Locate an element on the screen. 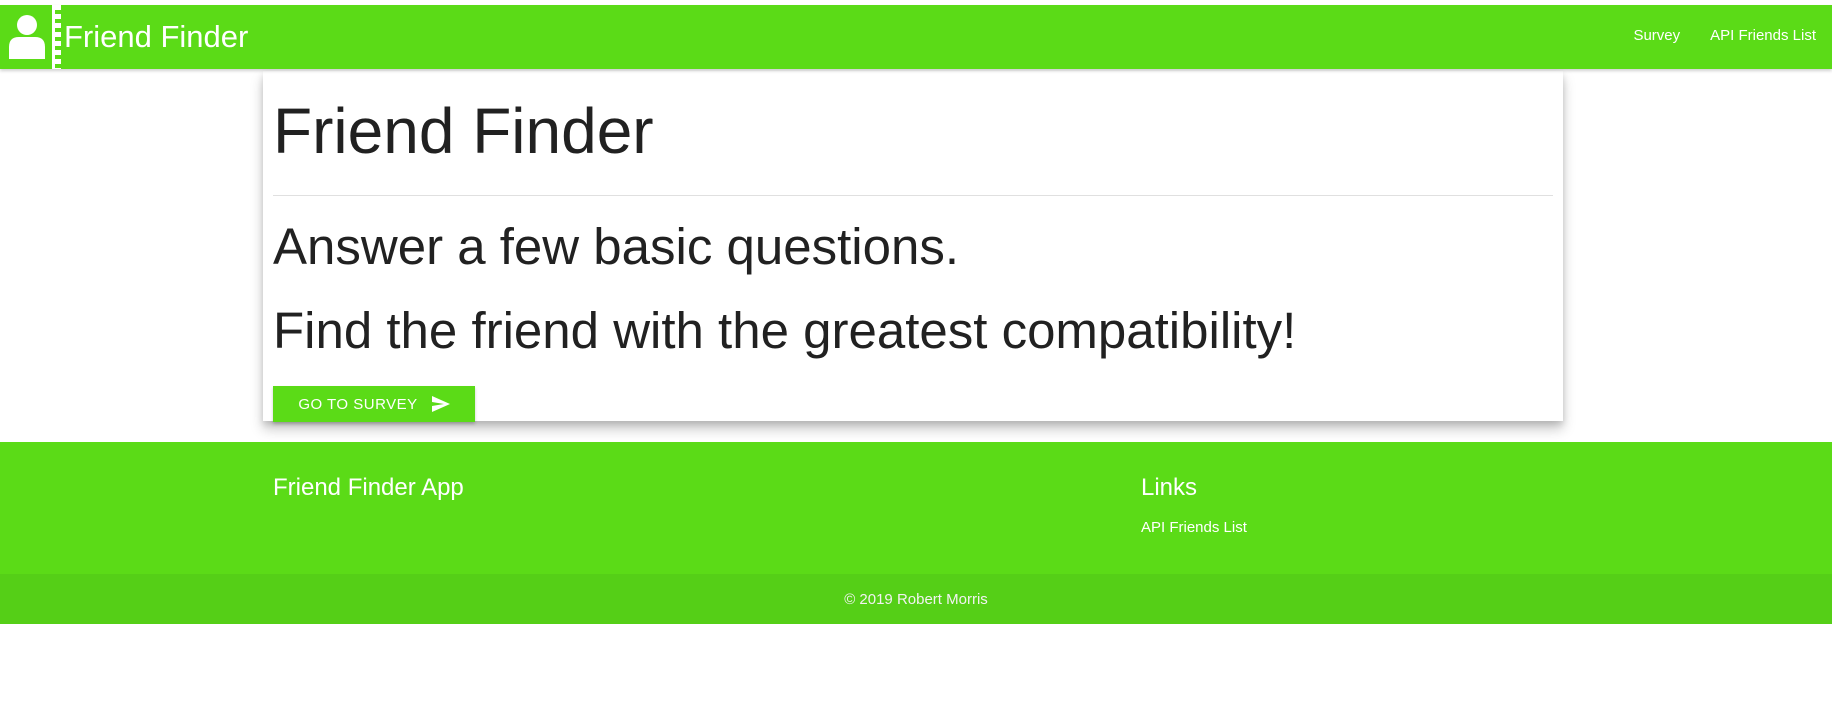  brand-title: Friend Finder is located at coordinates (156, 37).